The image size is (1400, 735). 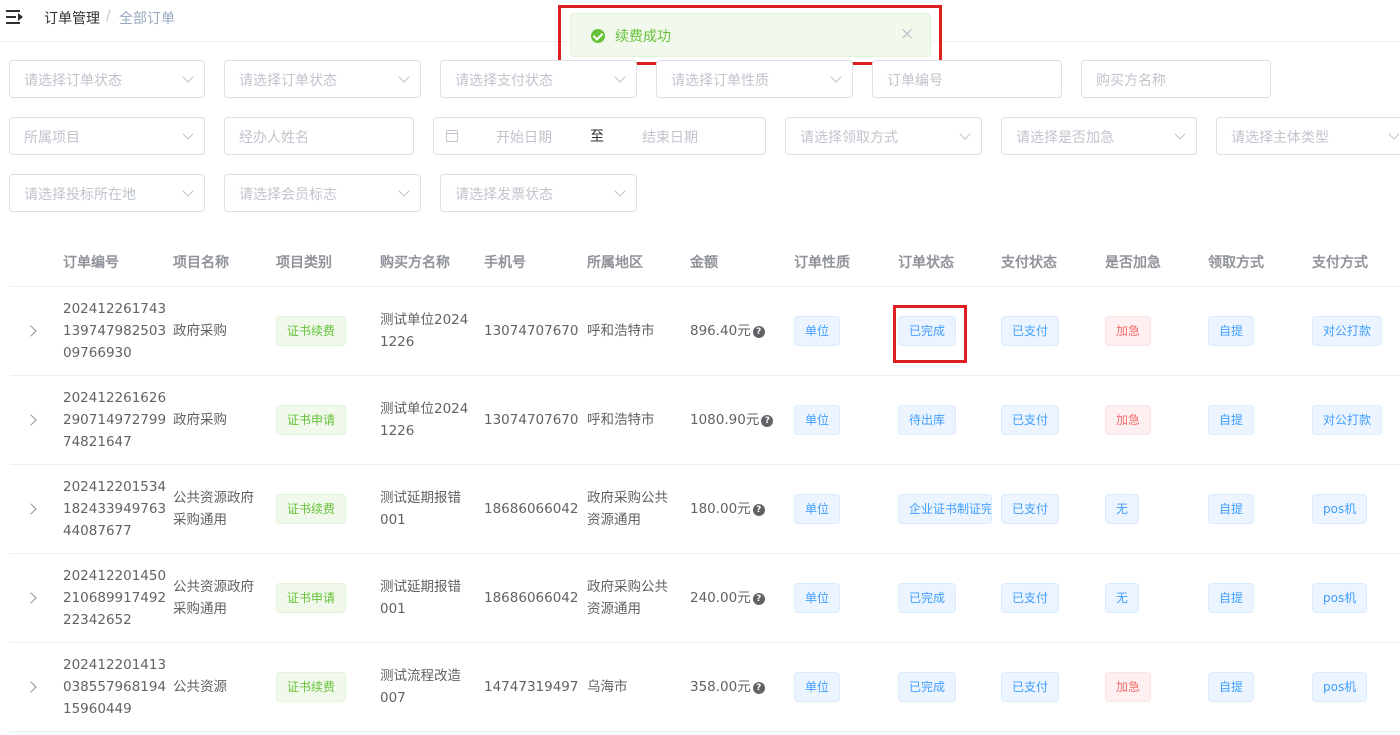 I want to click on order-number-line: 210689917492, so click(x=115, y=597).